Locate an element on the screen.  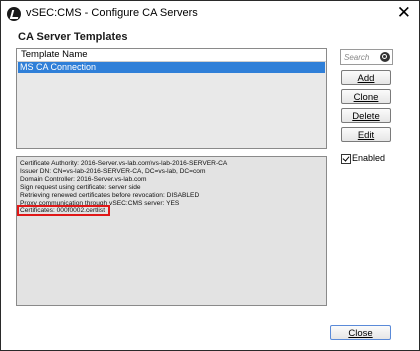
template-row-name: MS CA Connection is located at coordinates (58, 67).